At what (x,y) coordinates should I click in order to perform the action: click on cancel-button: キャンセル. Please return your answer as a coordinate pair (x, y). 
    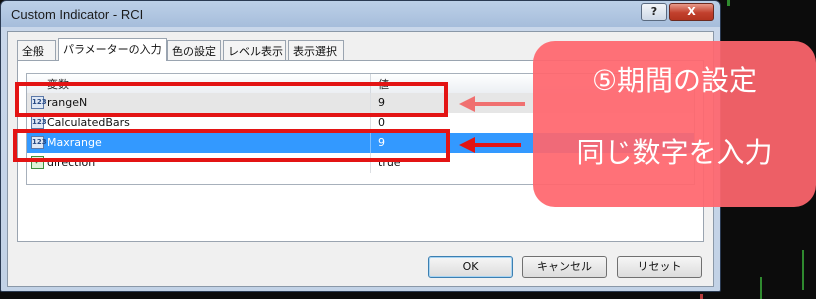
    Looking at the image, I should click on (564, 267).